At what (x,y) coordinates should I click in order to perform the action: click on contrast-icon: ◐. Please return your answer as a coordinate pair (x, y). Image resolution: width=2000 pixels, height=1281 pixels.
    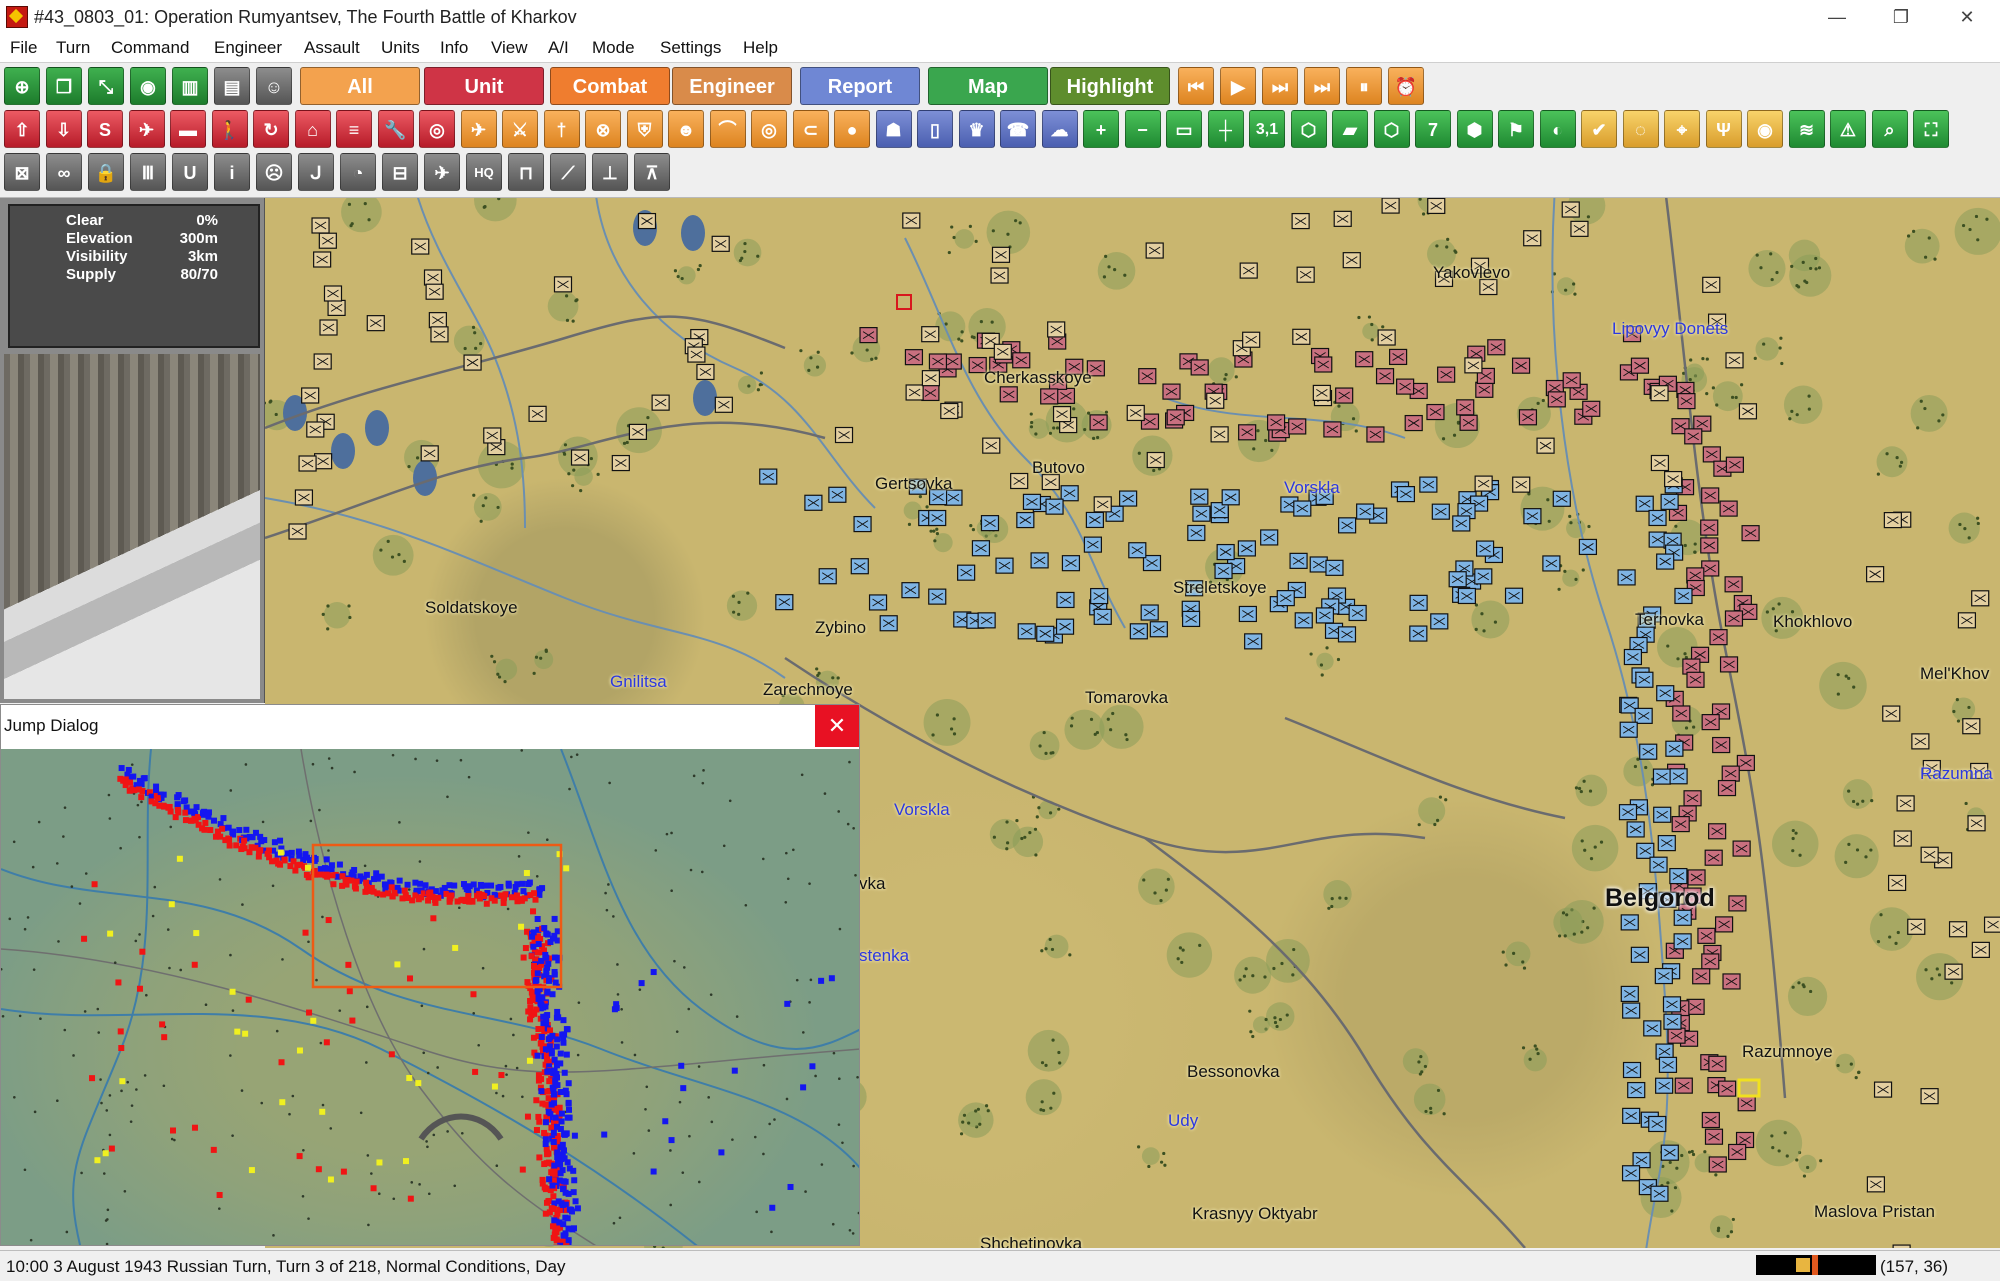
    Looking at the image, I should click on (1558, 129).